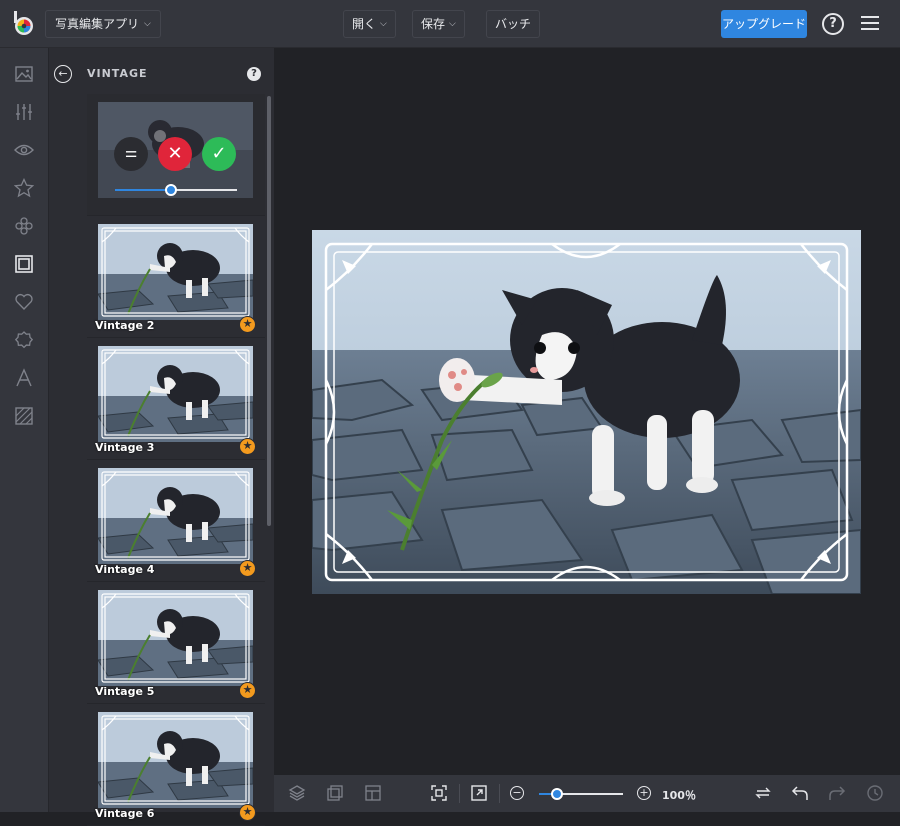  Describe the element at coordinates (131, 154) in the screenshot. I see `adjust-sliders-button: ⚌` at that location.